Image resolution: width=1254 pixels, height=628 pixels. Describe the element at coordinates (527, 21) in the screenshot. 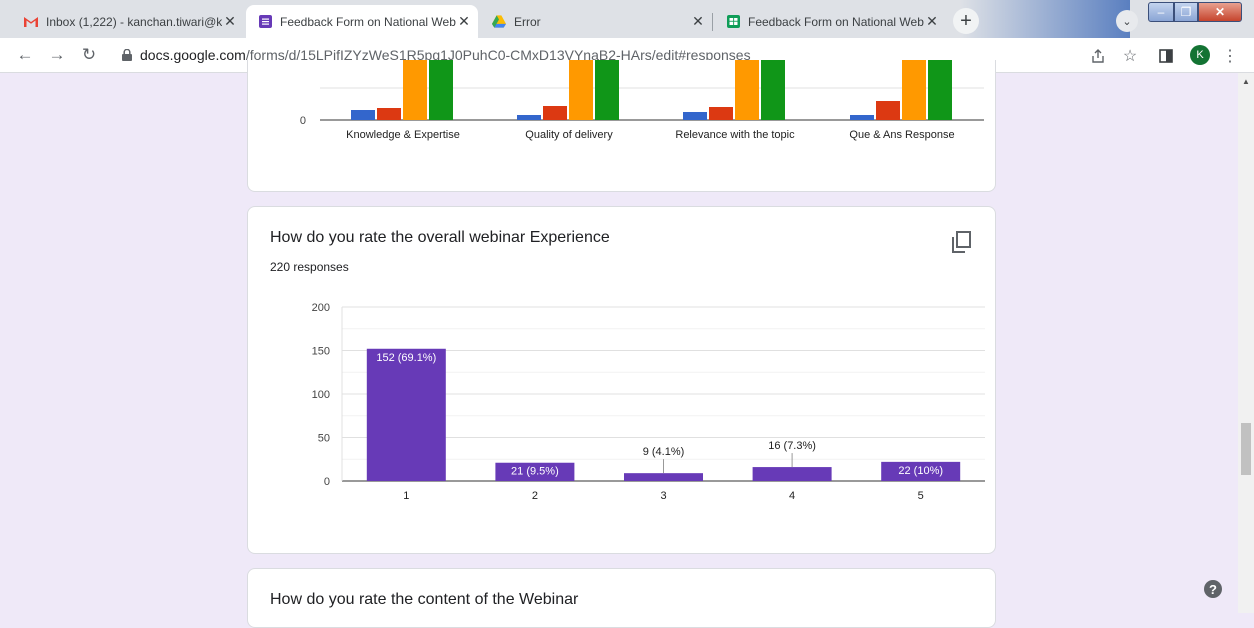

I see `tab-title: Error` at that location.